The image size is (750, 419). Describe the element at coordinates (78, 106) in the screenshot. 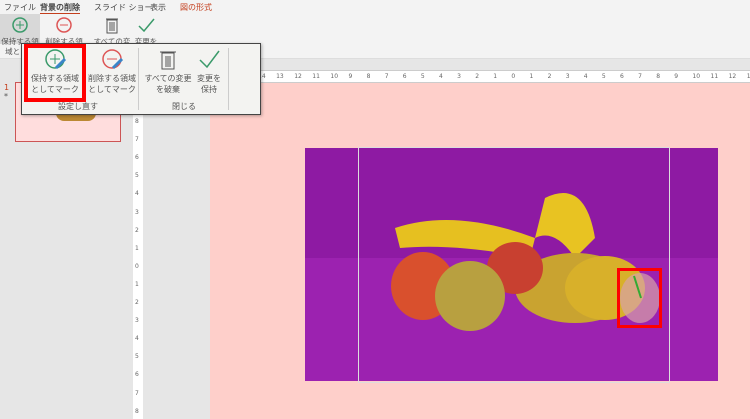

I see `group-label-refine: 設定し直す` at that location.